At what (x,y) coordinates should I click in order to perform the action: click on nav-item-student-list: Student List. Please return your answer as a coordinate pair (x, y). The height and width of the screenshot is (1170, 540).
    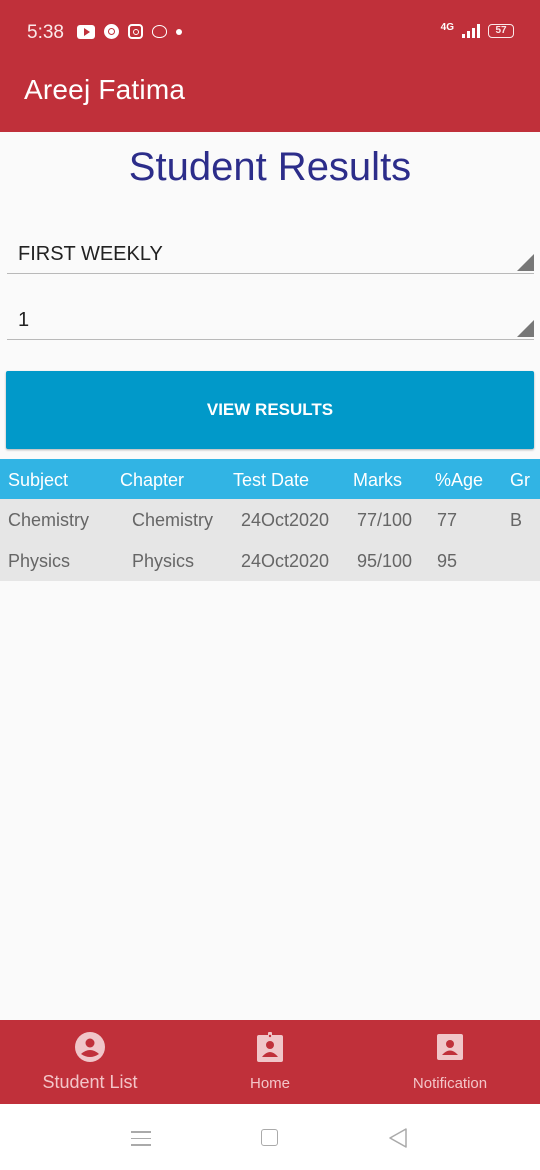
    Looking at the image, I should click on (90, 1062).